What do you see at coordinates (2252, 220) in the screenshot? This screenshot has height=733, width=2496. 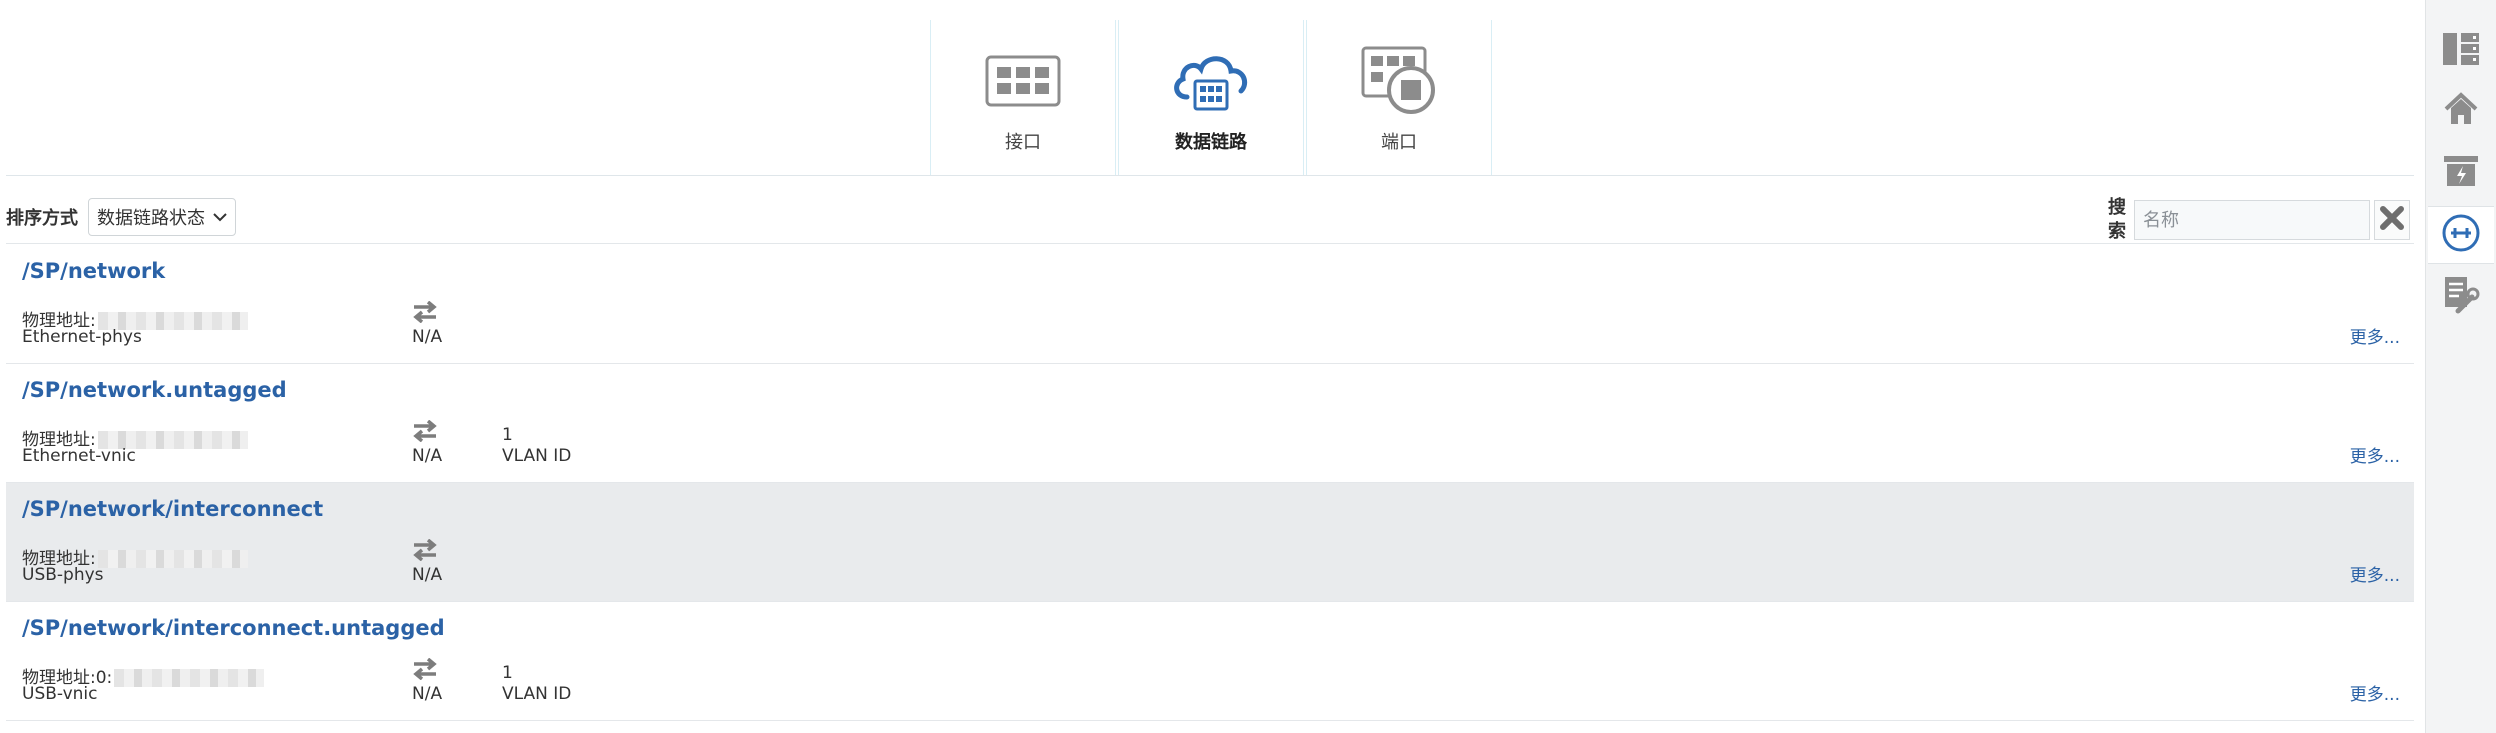 I see `search-input` at bounding box center [2252, 220].